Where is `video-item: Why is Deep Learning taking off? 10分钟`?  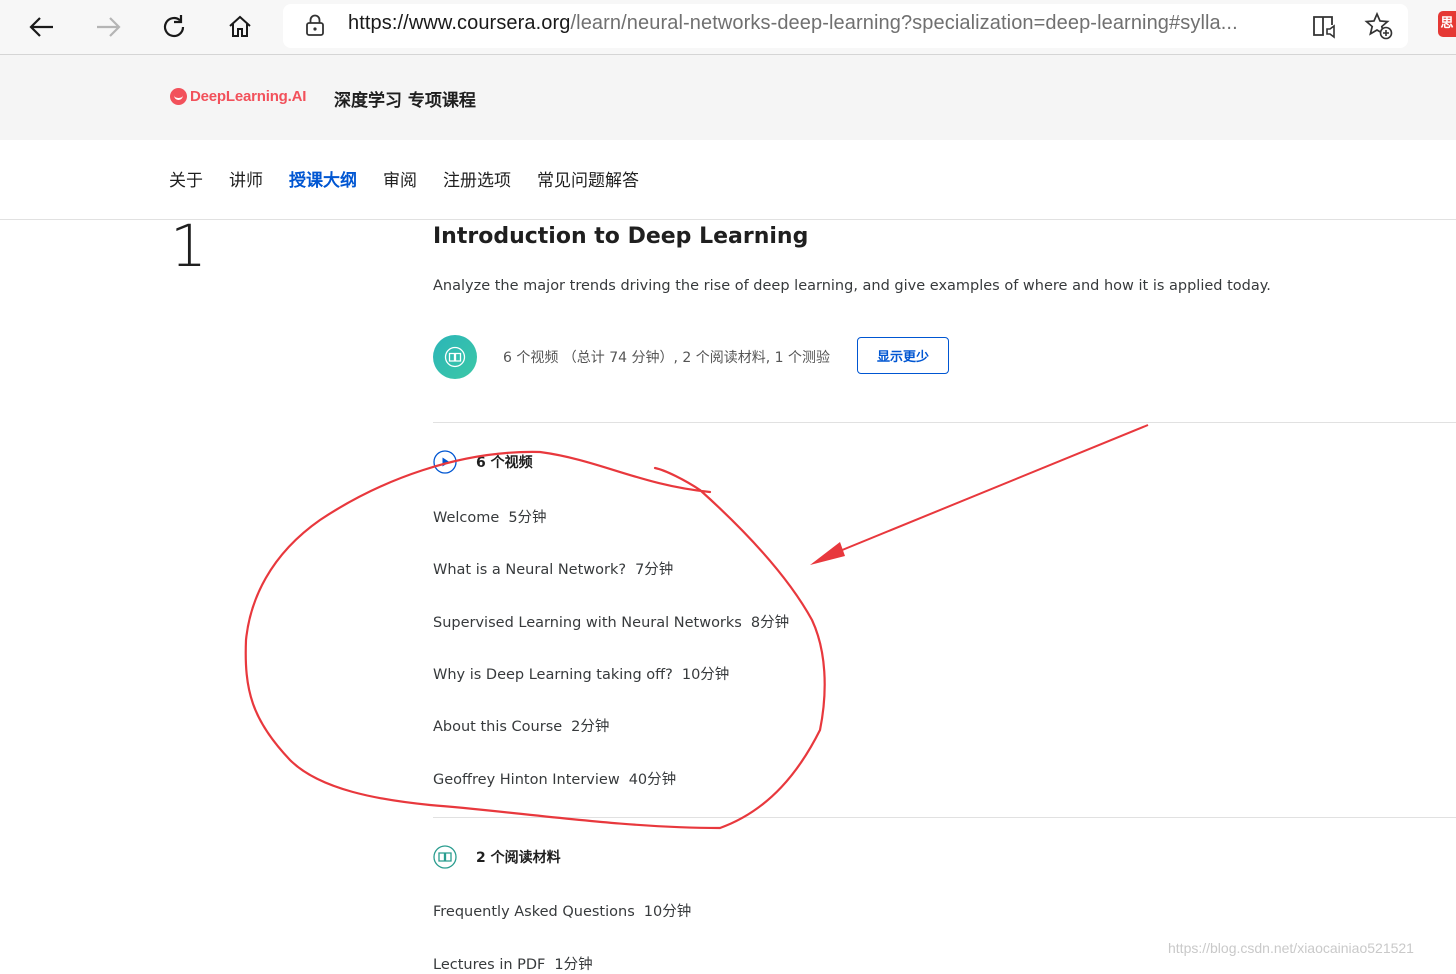
video-item: Why is Deep Learning taking off? 10分钟 is located at coordinates (581, 673).